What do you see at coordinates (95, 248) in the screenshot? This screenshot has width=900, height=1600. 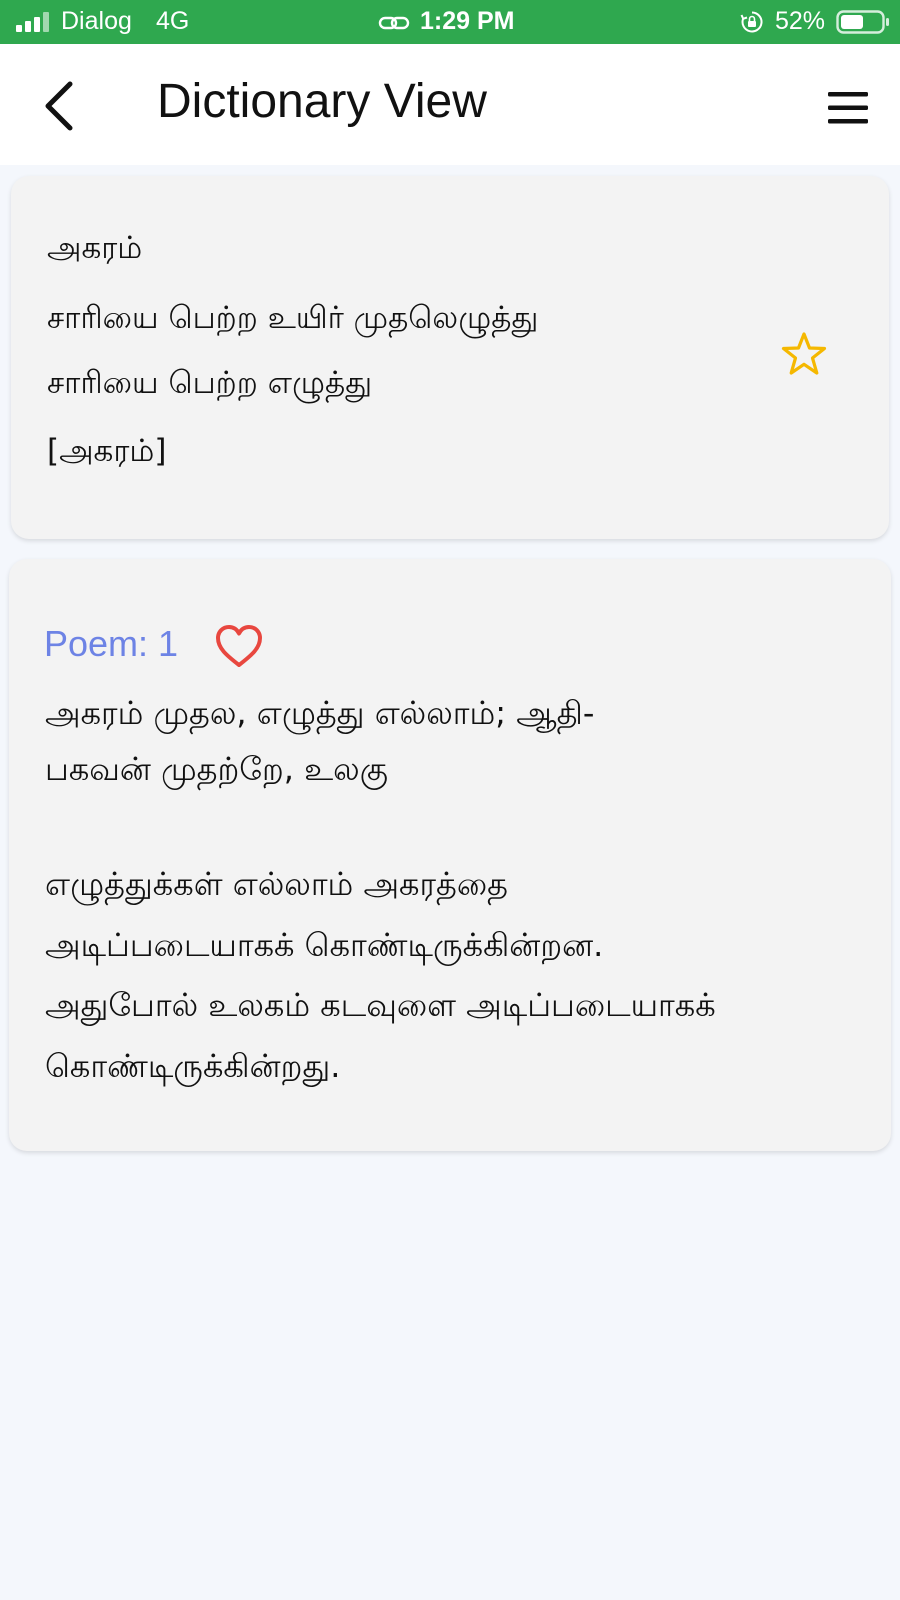 I see `word-title: அகரம்` at bounding box center [95, 248].